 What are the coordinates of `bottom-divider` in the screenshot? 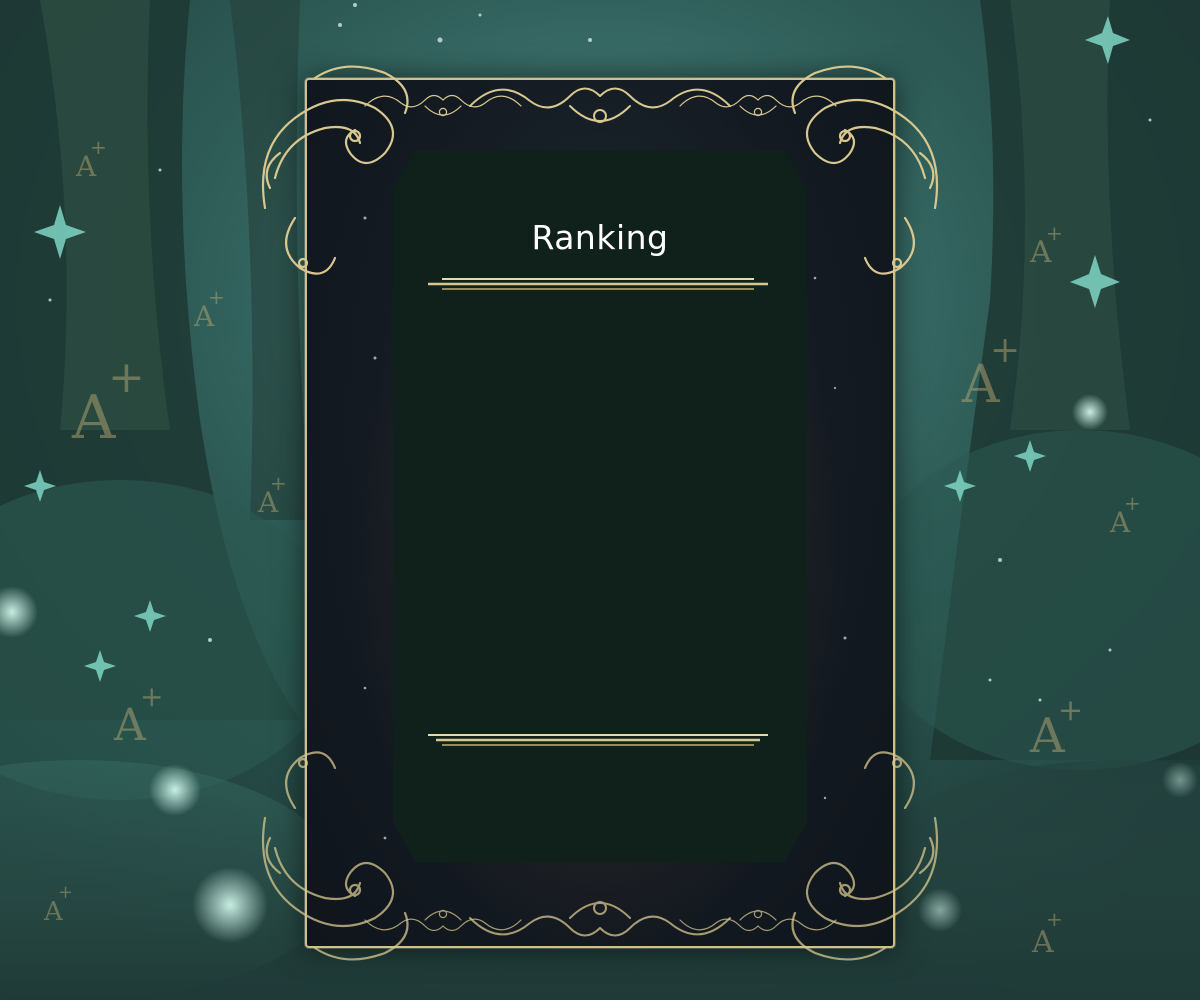 It's located at (598, 740).